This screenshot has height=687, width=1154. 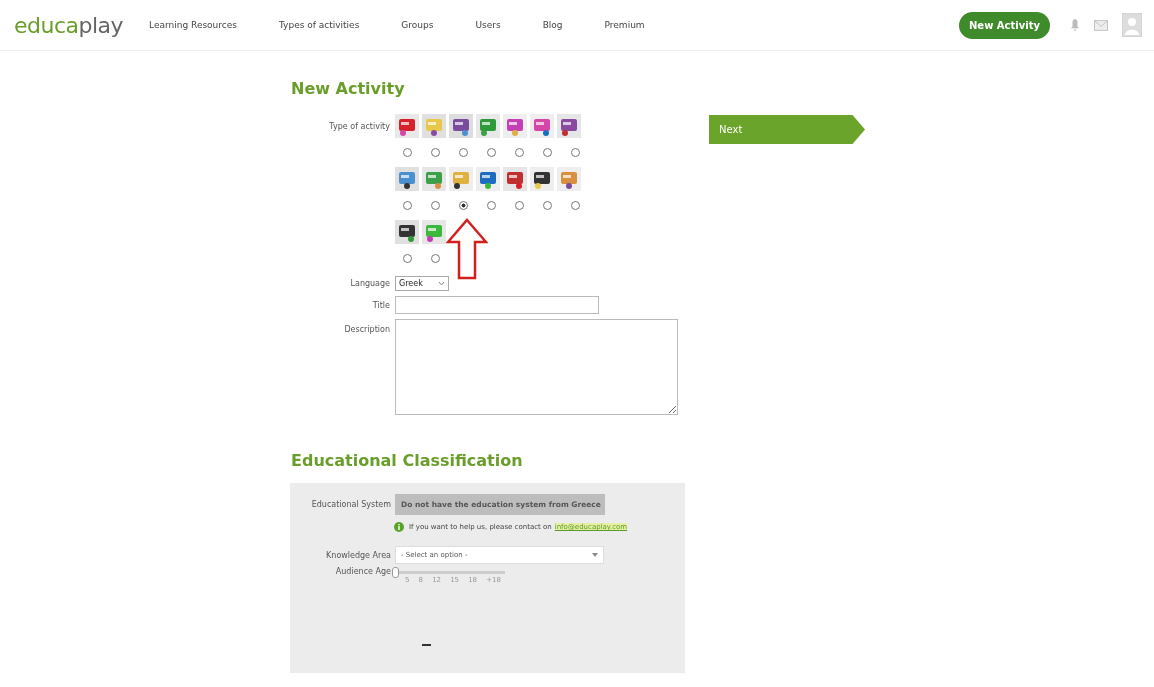 I want to click on nav-link: Types of activities, so click(x=319, y=25).